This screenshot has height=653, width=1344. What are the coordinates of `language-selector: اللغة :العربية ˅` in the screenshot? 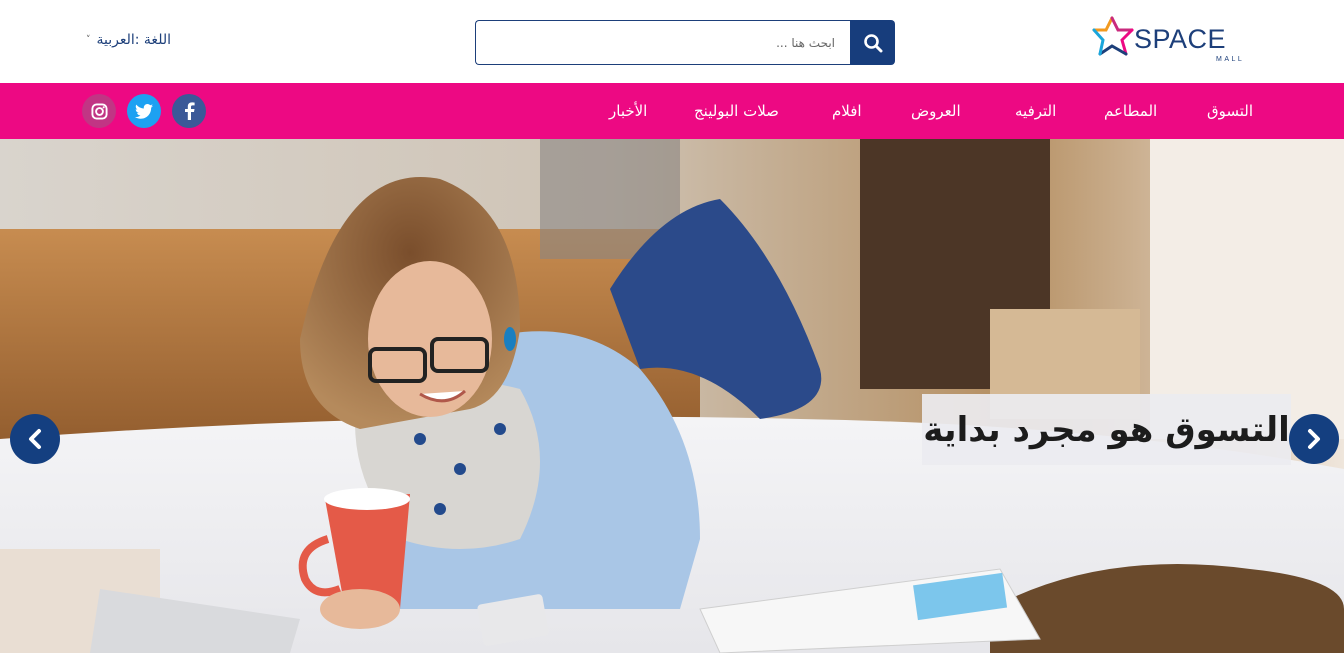 It's located at (128, 40).